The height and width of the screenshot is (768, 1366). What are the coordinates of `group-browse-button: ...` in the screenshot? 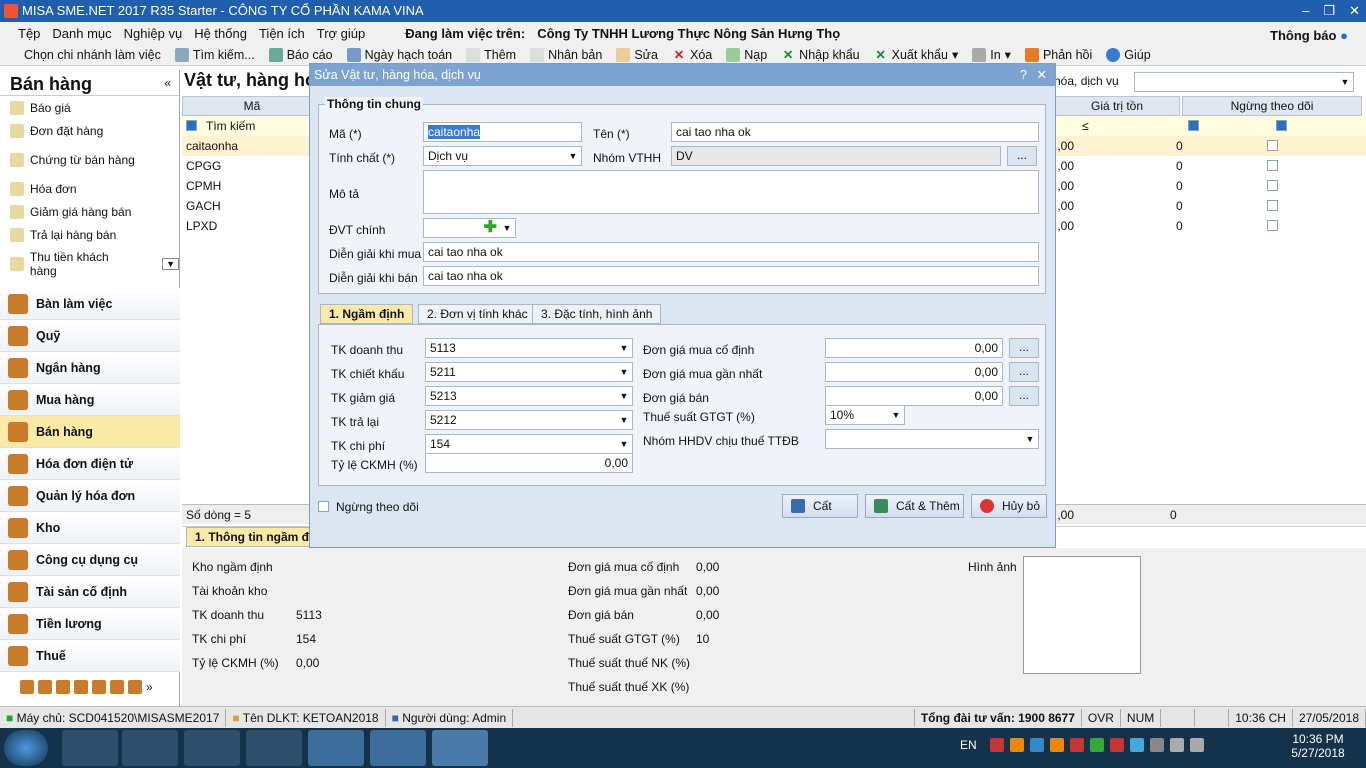 It's located at (1022, 156).